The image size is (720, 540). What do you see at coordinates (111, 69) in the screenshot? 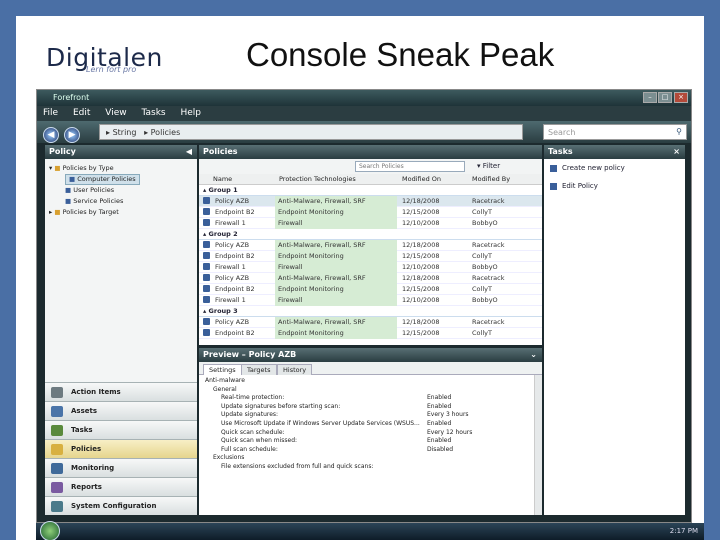
I see `logo-tagline: Lern fort pro` at bounding box center [111, 69].